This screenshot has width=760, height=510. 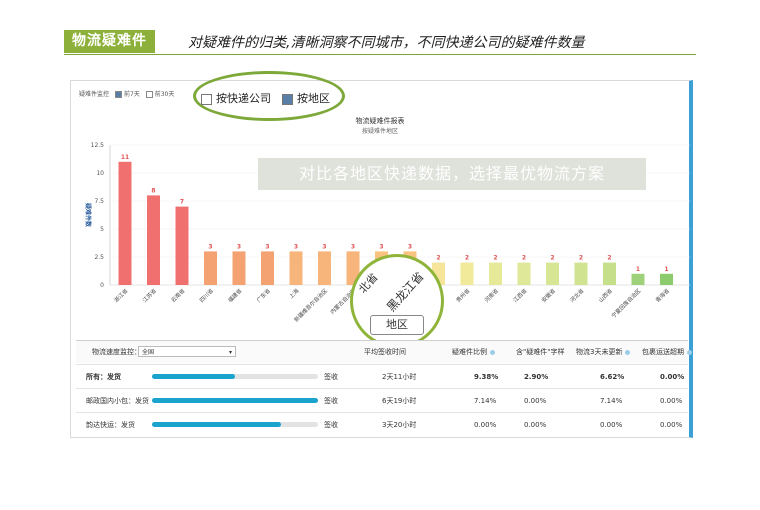 I want to click on row-carrier: 韵达快运：发货, so click(x=110, y=425).